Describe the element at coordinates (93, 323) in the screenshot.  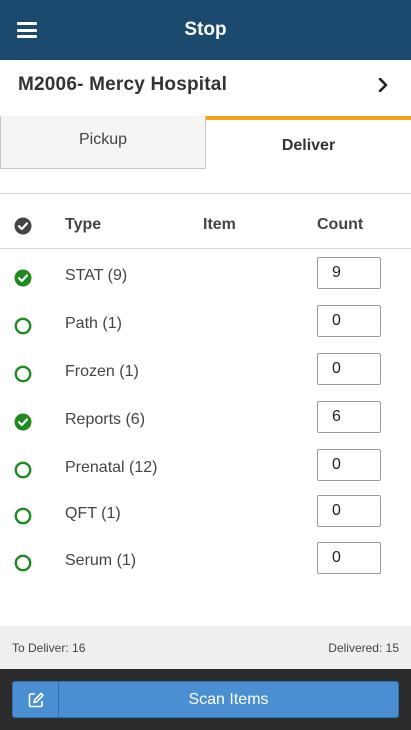
I see `row-type-label: Path (1)` at that location.